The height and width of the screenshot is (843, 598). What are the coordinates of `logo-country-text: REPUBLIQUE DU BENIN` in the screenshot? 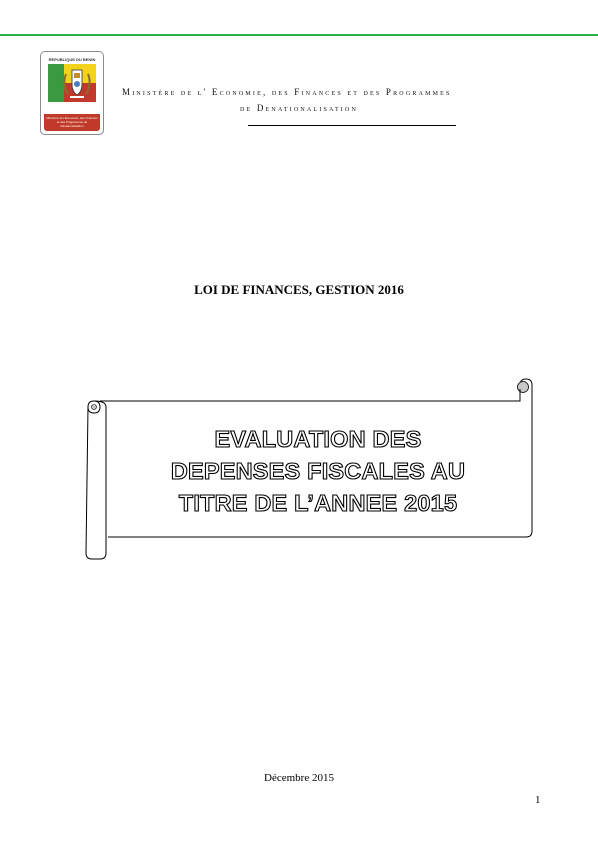 It's located at (72, 59).